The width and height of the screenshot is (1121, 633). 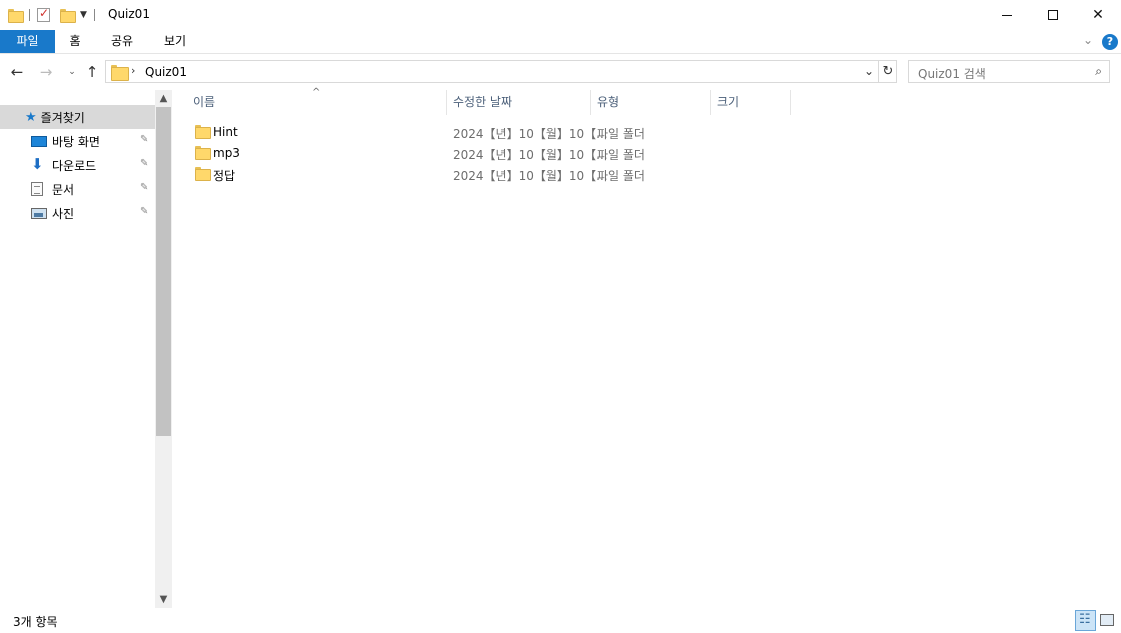 I want to click on sidebar-item-label: 즐겨찾기, so click(x=62, y=117).